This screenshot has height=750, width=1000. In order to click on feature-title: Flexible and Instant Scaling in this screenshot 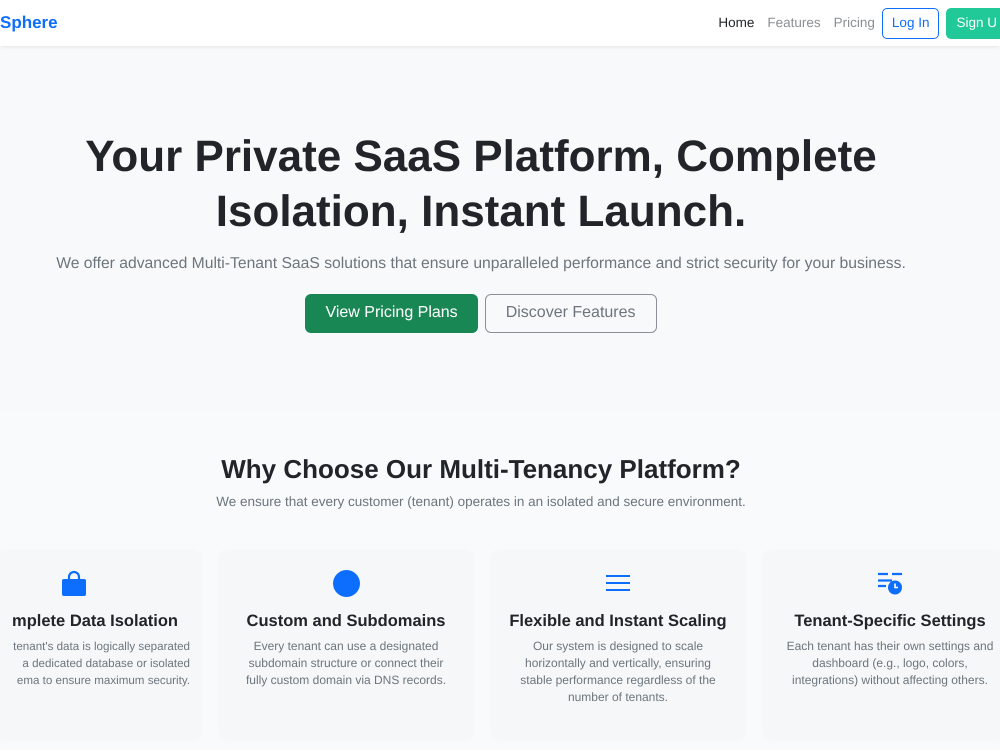, I will do `click(618, 621)`.